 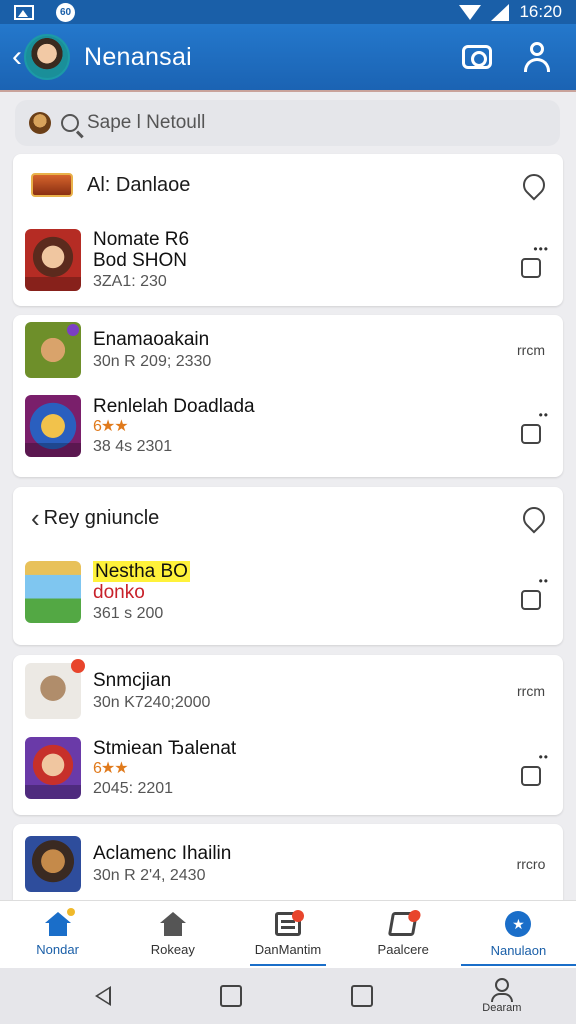 What do you see at coordinates (172, 949) in the screenshot?
I see `nav-label: Rokeay` at bounding box center [172, 949].